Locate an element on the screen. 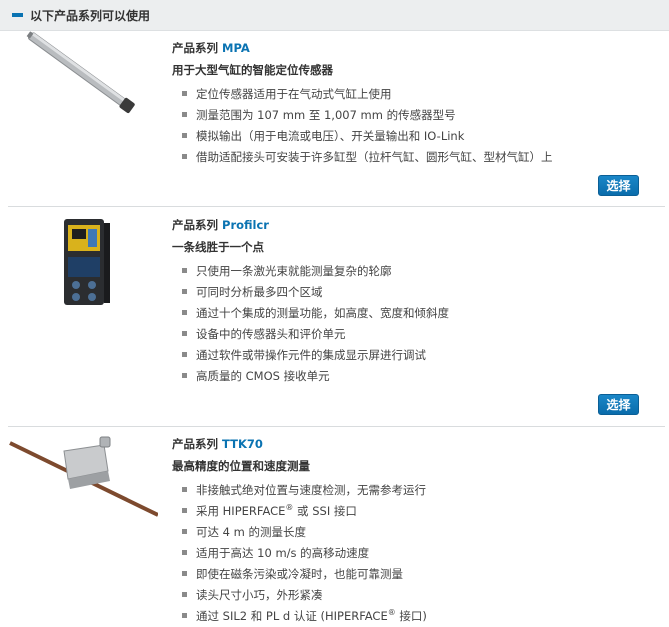 The image size is (669, 627). product-series: 产品系列 TTK70 is located at coordinates (217, 444).